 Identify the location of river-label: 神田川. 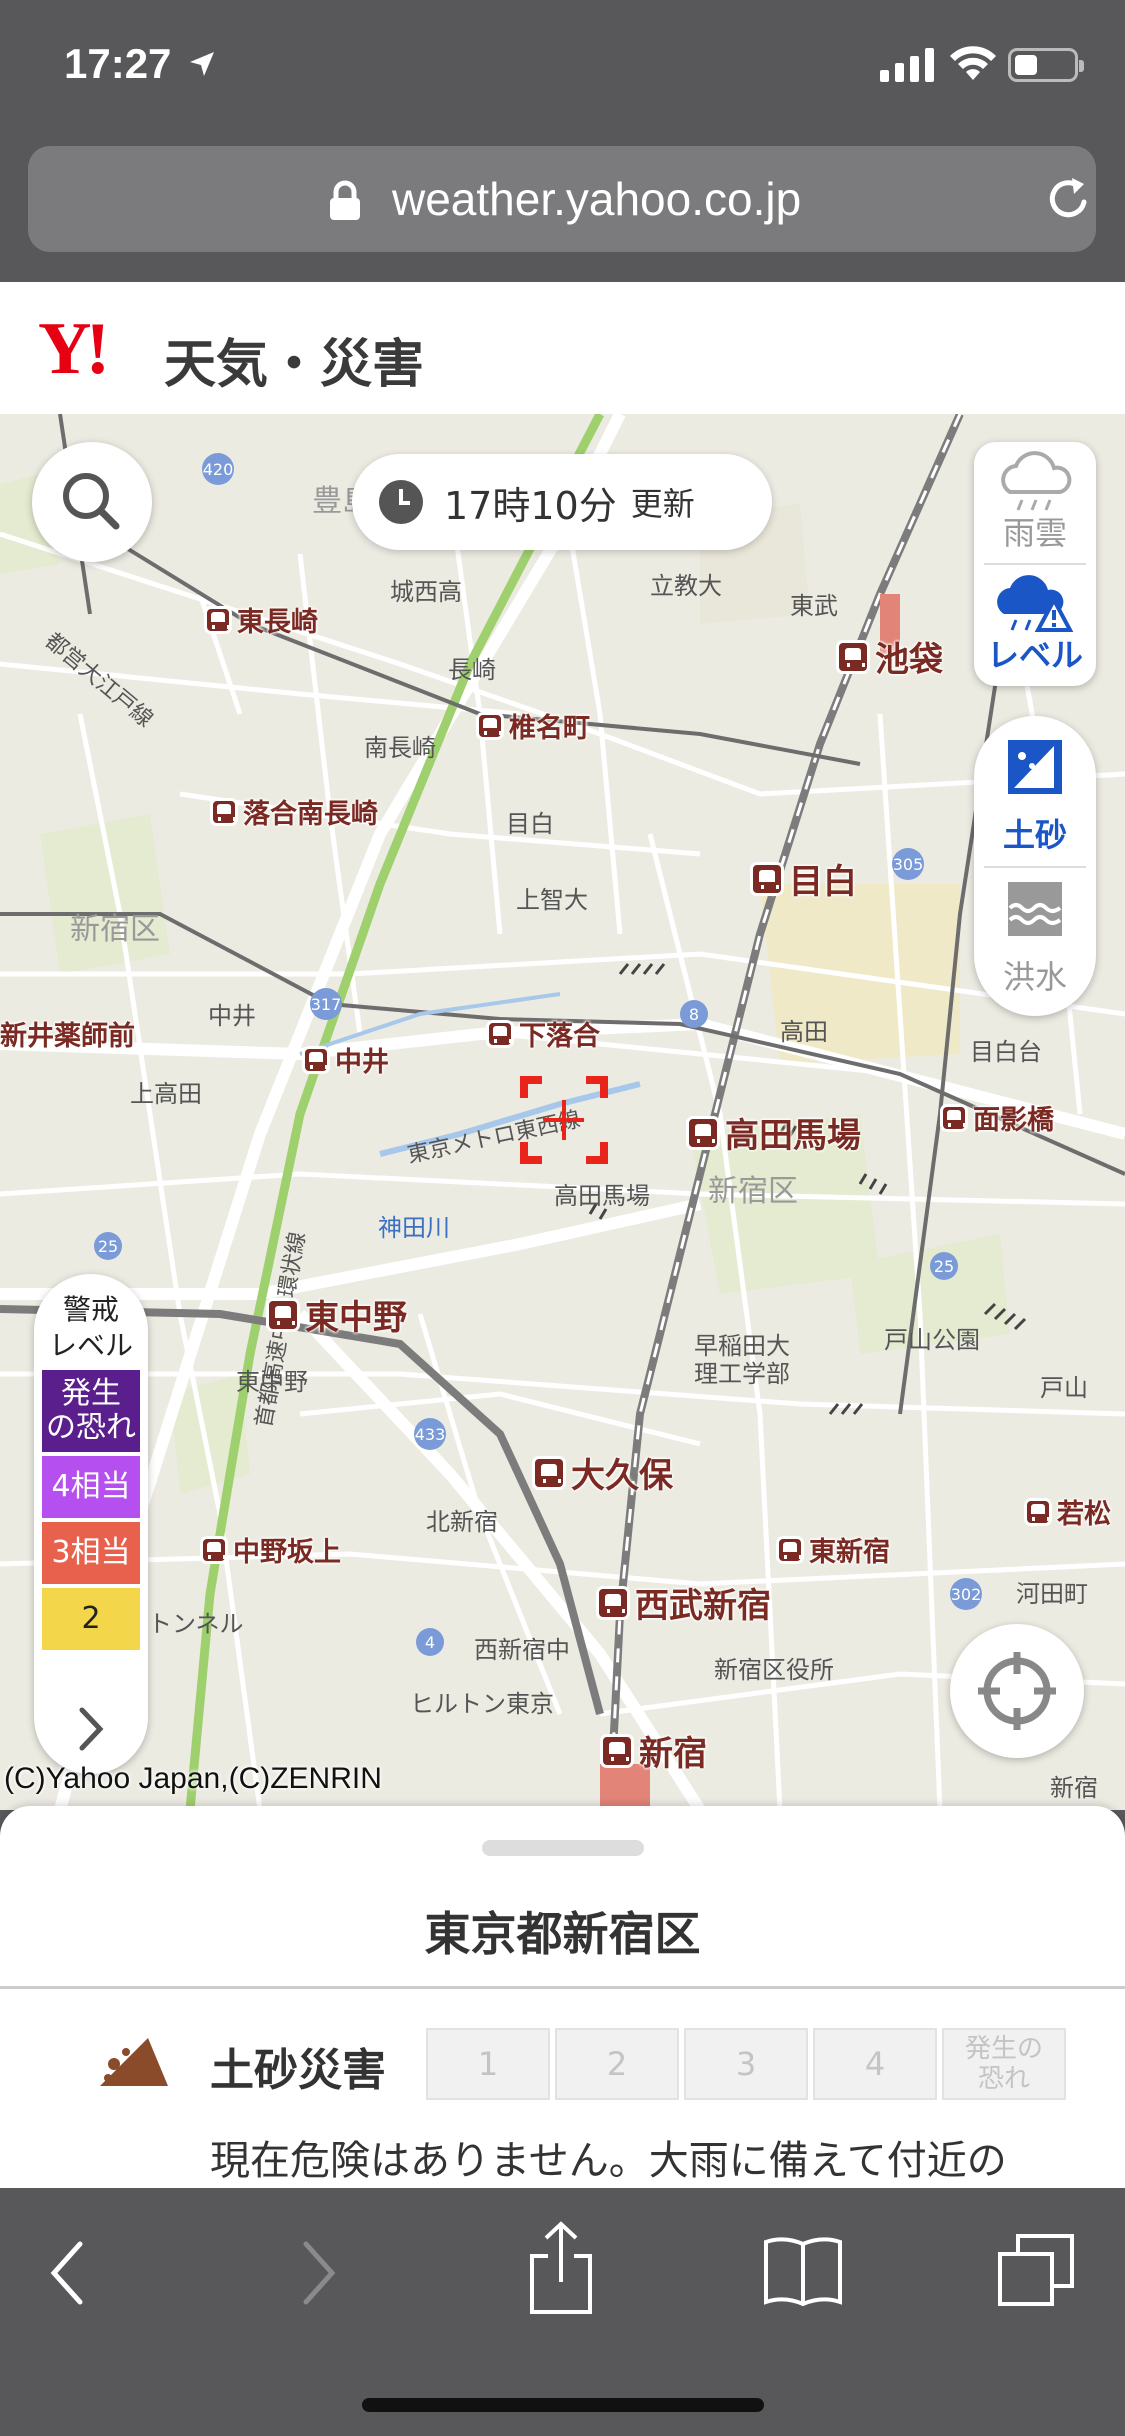
(414, 1228).